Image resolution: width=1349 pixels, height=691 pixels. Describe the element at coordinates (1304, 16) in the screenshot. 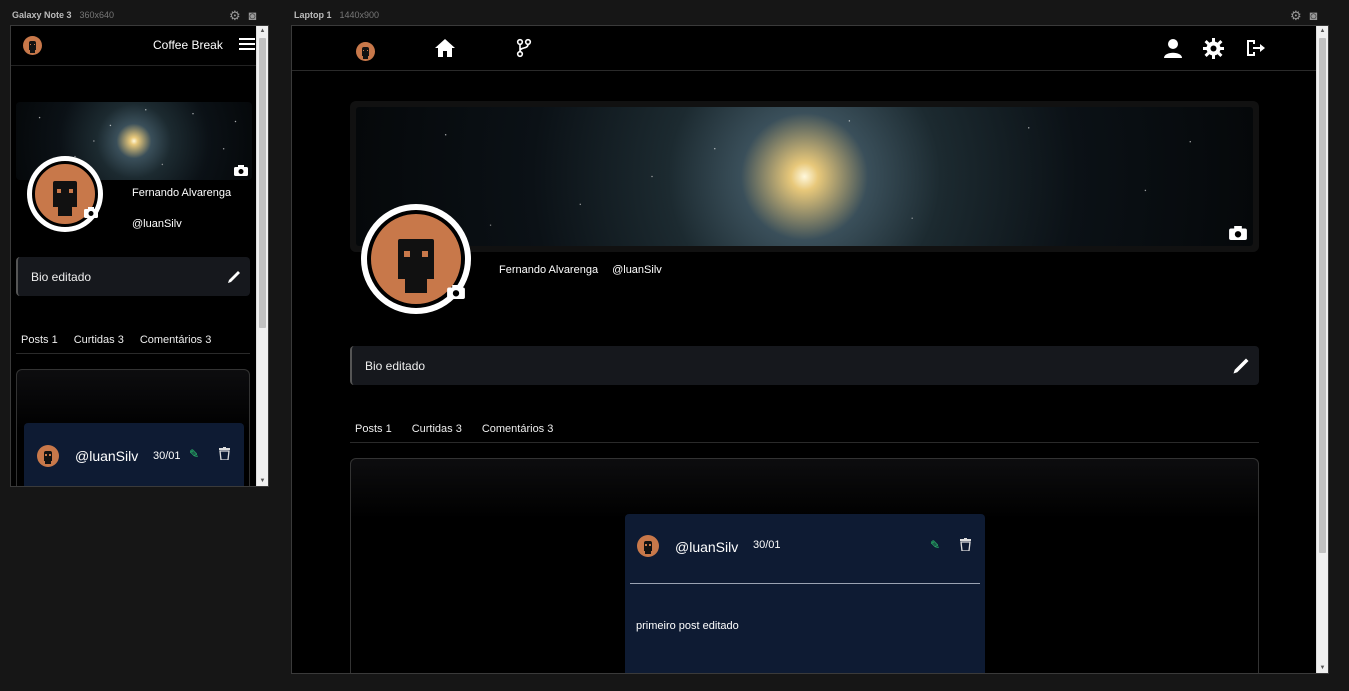

I see `laptop-frame-tools: ⚙ ◙` at that location.